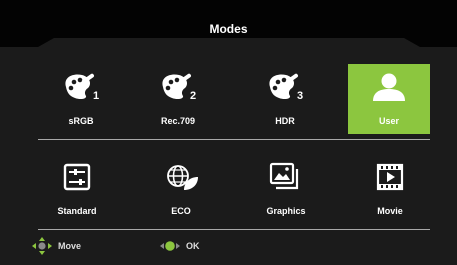  What do you see at coordinates (388, 121) in the screenshot?
I see `mode-label: User` at bounding box center [388, 121].